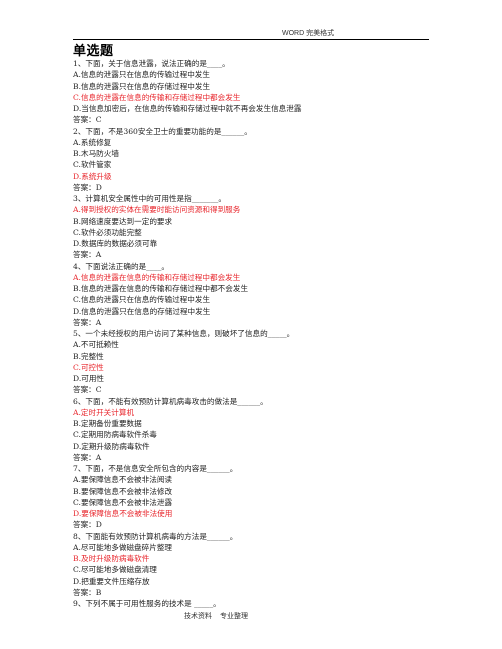 The image size is (502, 649). Describe the element at coordinates (147, 603) in the screenshot. I see `question-stem: 9、下列不属于可用性服务的技术是 _____。` at that location.